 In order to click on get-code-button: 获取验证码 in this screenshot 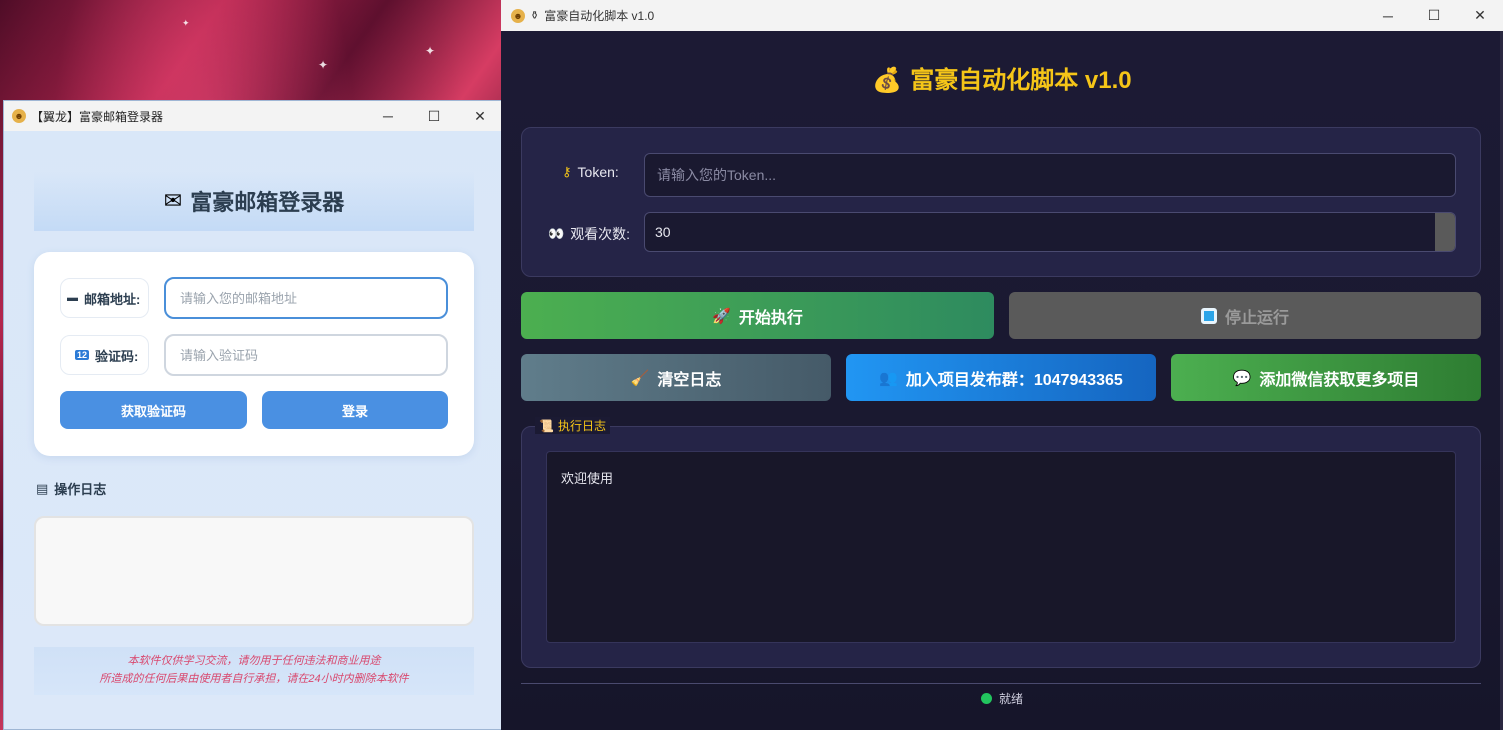, I will do `click(153, 410)`.